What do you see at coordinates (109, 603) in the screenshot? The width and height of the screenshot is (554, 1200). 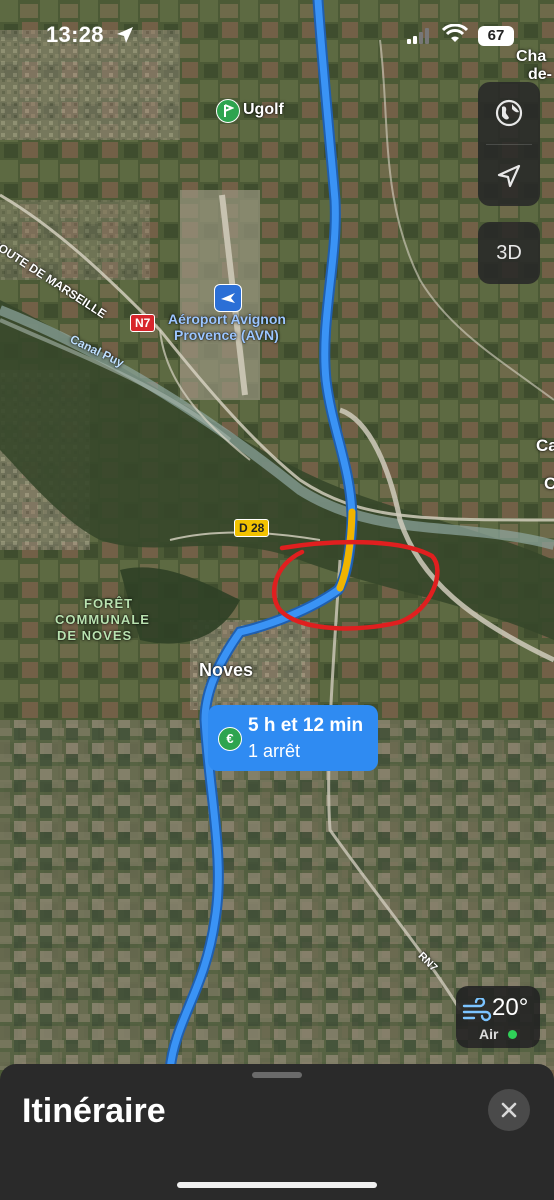 I see `map-label-foret-1: FORÊT` at bounding box center [109, 603].